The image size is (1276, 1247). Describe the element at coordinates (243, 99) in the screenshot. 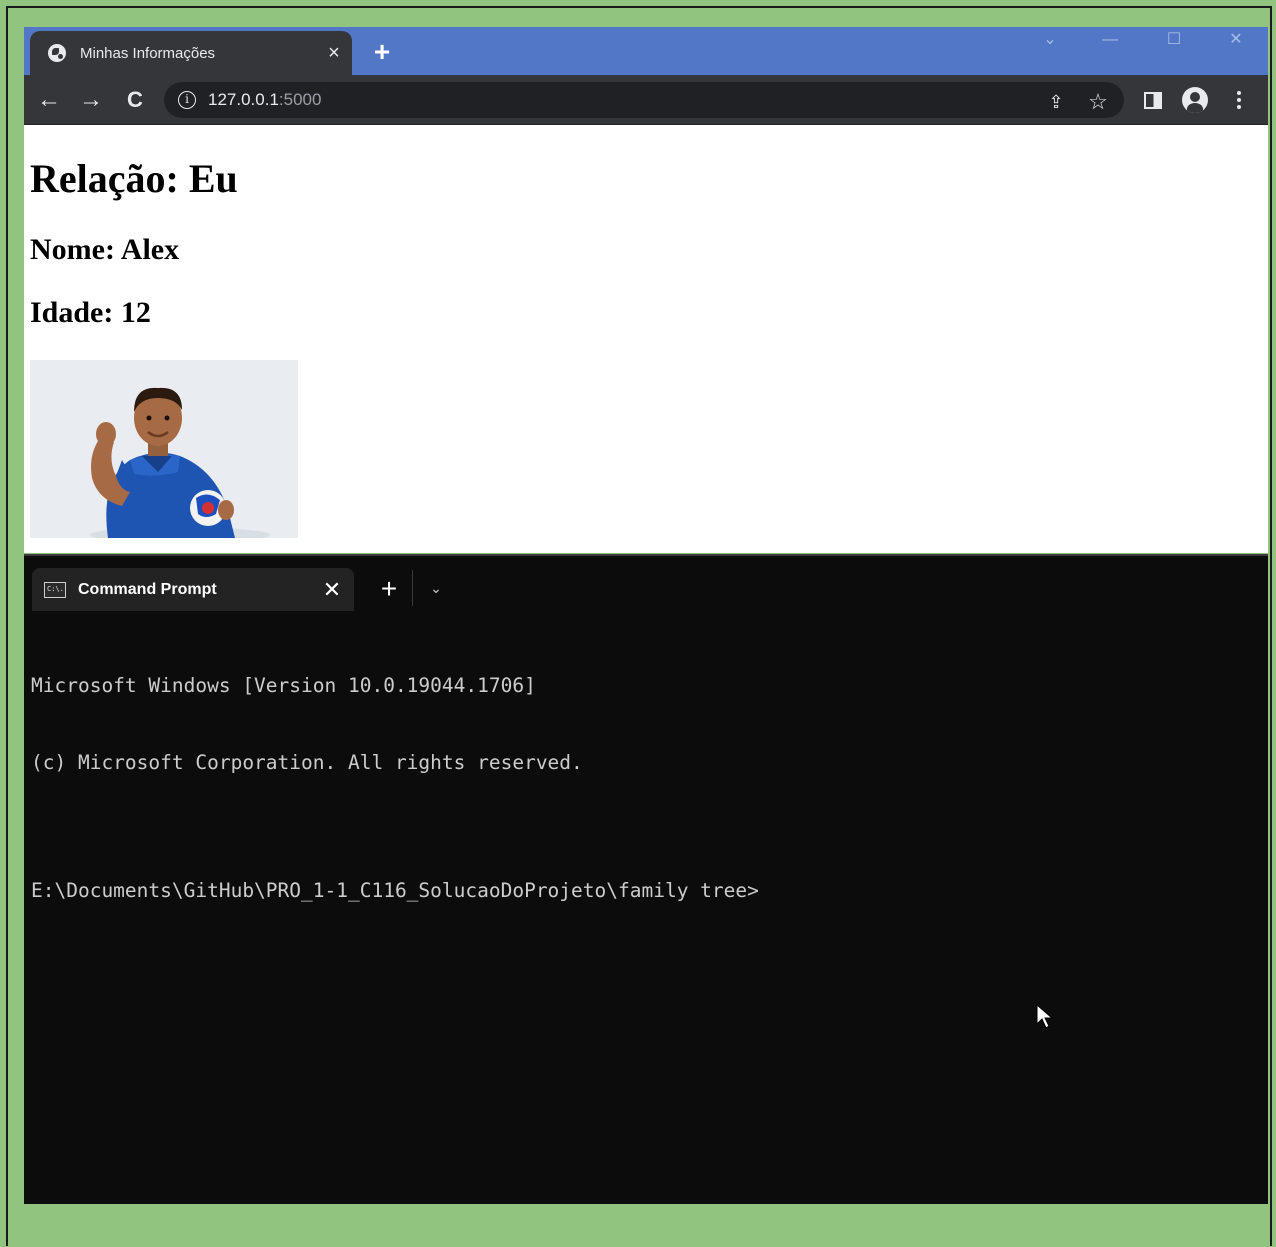

I see `url-host: 127.0.0.1` at that location.